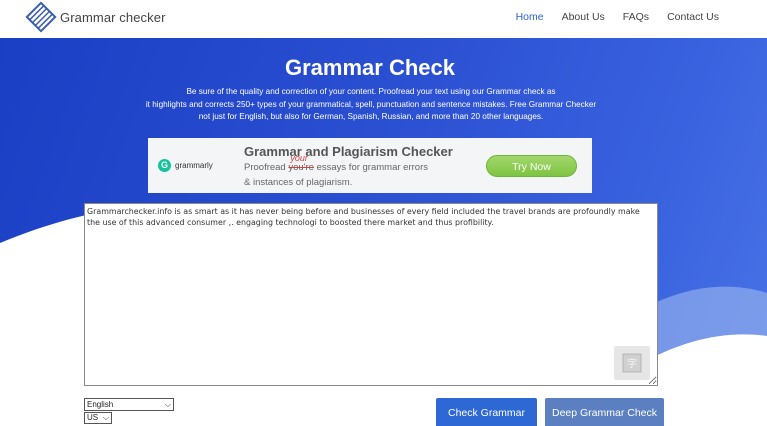  What do you see at coordinates (531, 166) in the screenshot?
I see `try-now-button: Try Now` at bounding box center [531, 166].